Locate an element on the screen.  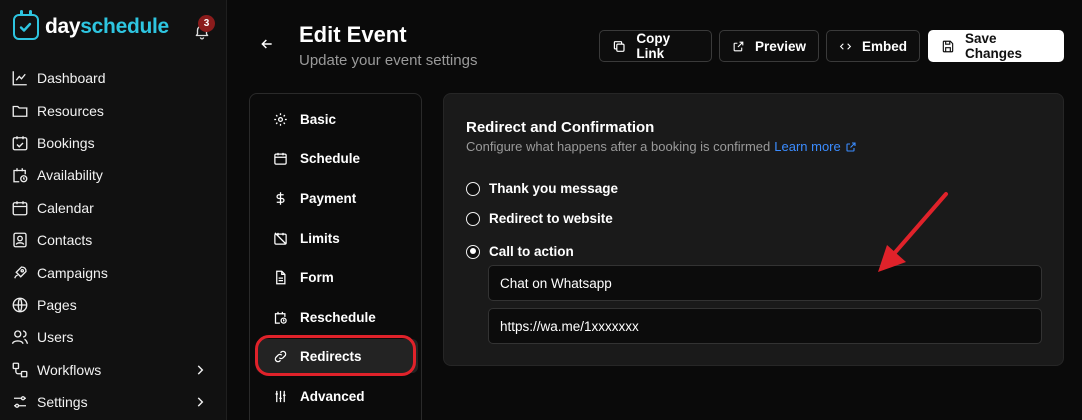
menu-item-payment: Payment is located at coordinates (336, 198).